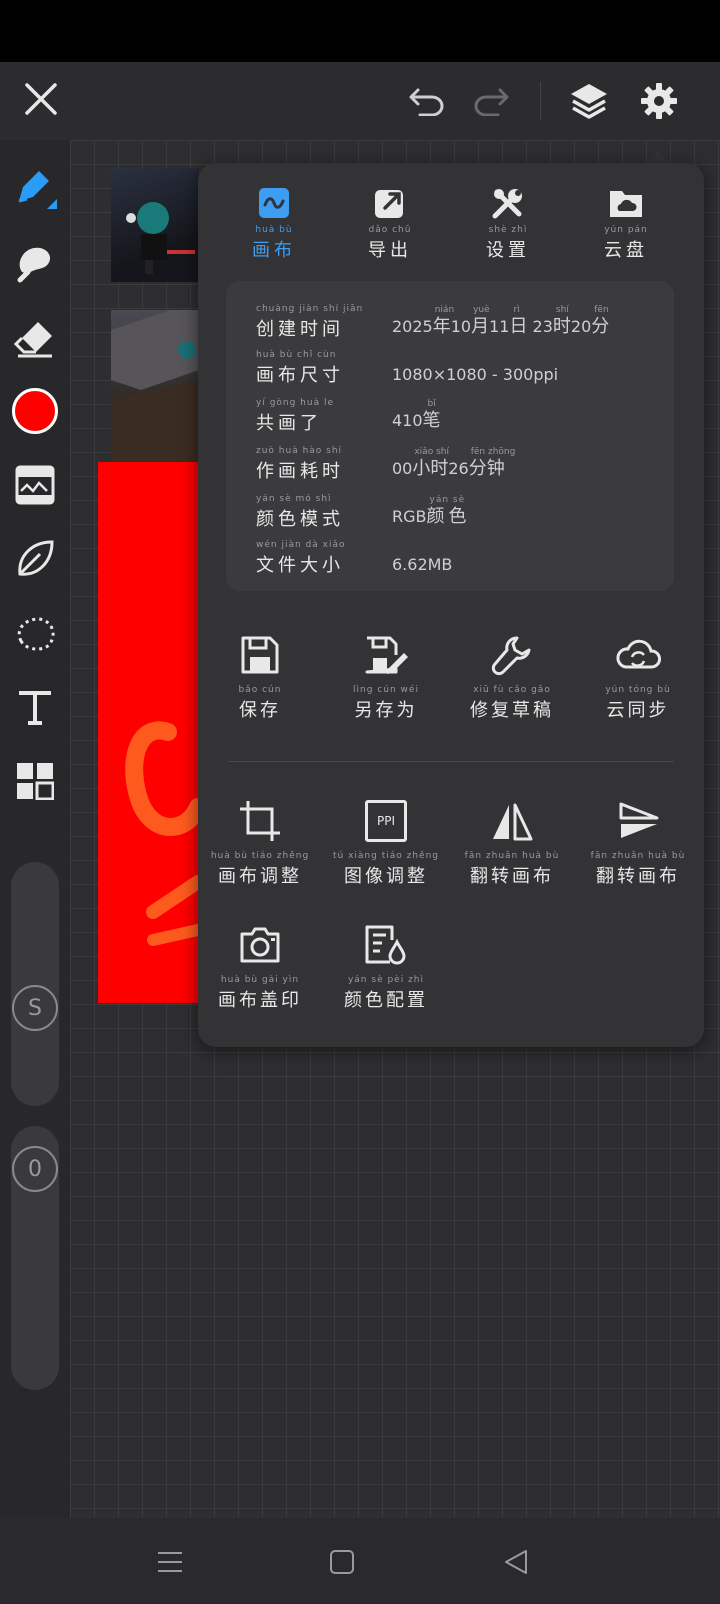 This screenshot has height=1604, width=720. Describe the element at coordinates (260, 945) in the screenshot. I see `camera-icon` at that location.